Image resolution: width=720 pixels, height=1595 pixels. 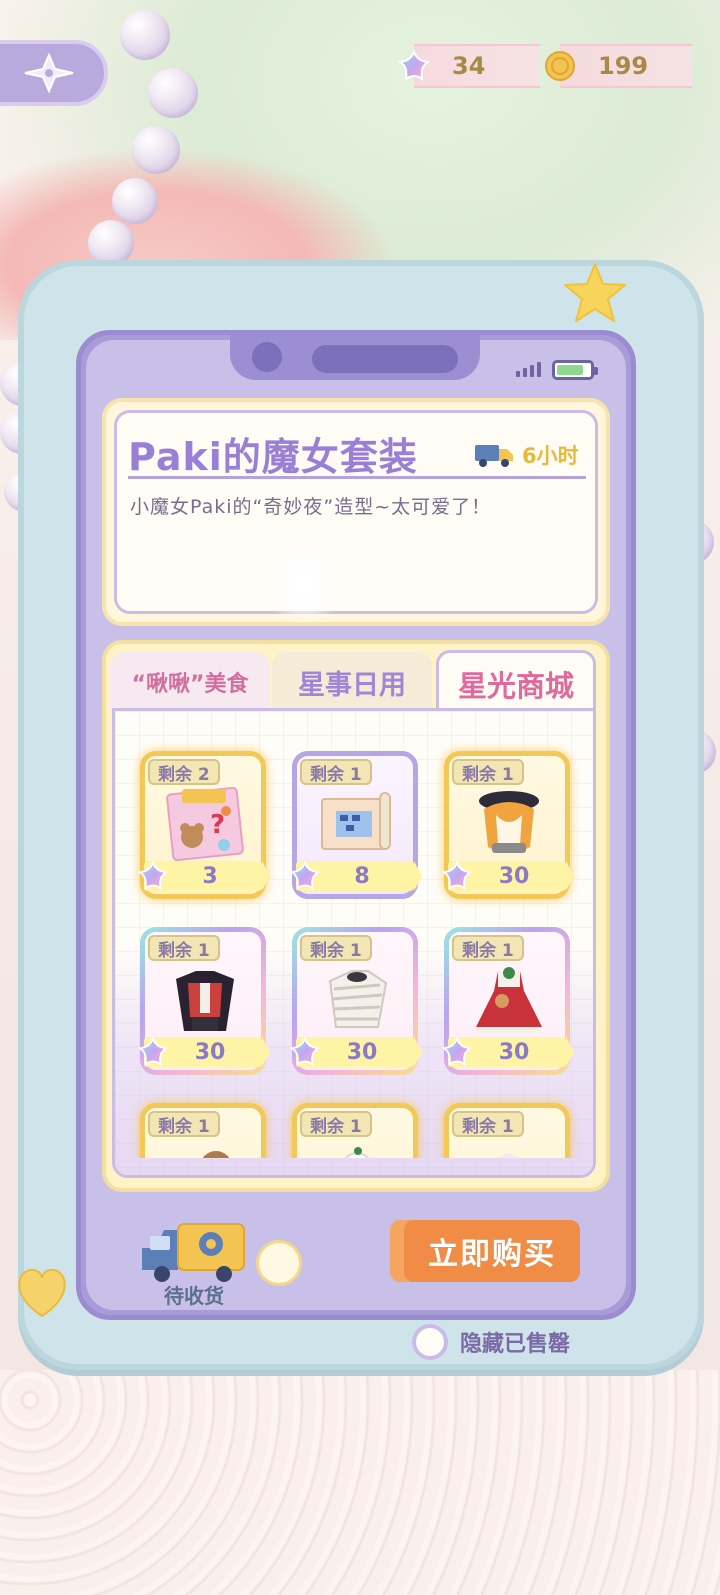 I want to click on gold-coin-icon, so click(x=560, y=66).